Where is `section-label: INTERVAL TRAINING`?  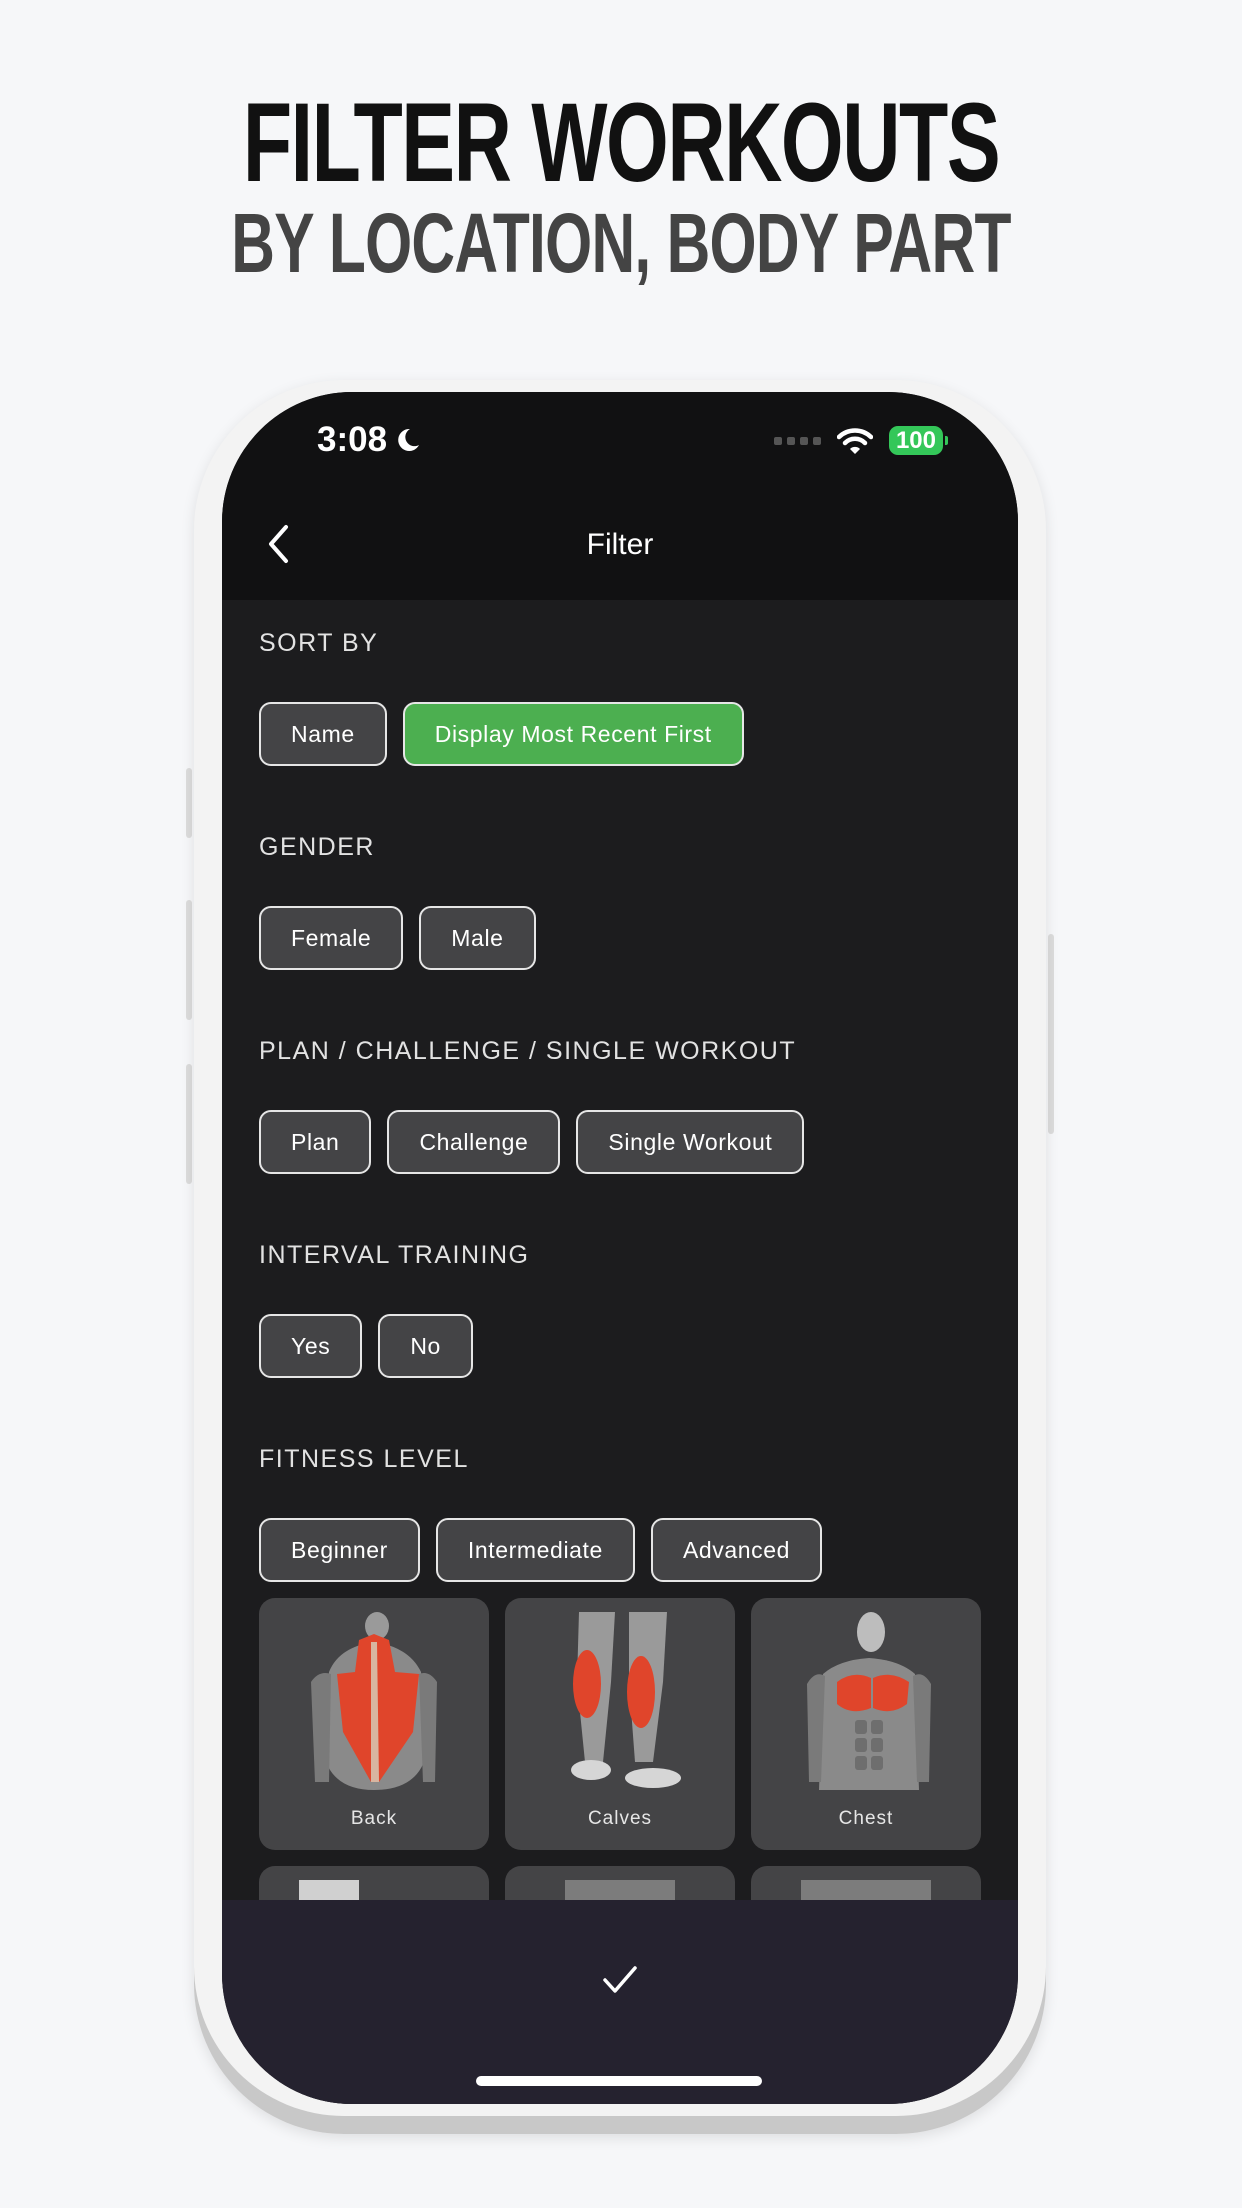 section-label: INTERVAL TRAINING is located at coordinates (394, 1255).